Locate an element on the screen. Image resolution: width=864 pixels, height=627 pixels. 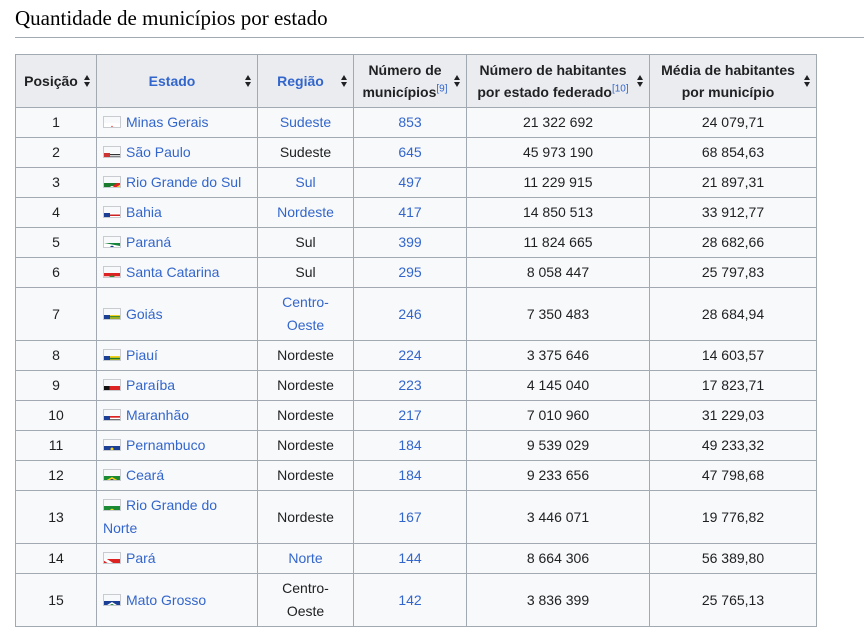
state-link: Maranhão is located at coordinates (157, 415).